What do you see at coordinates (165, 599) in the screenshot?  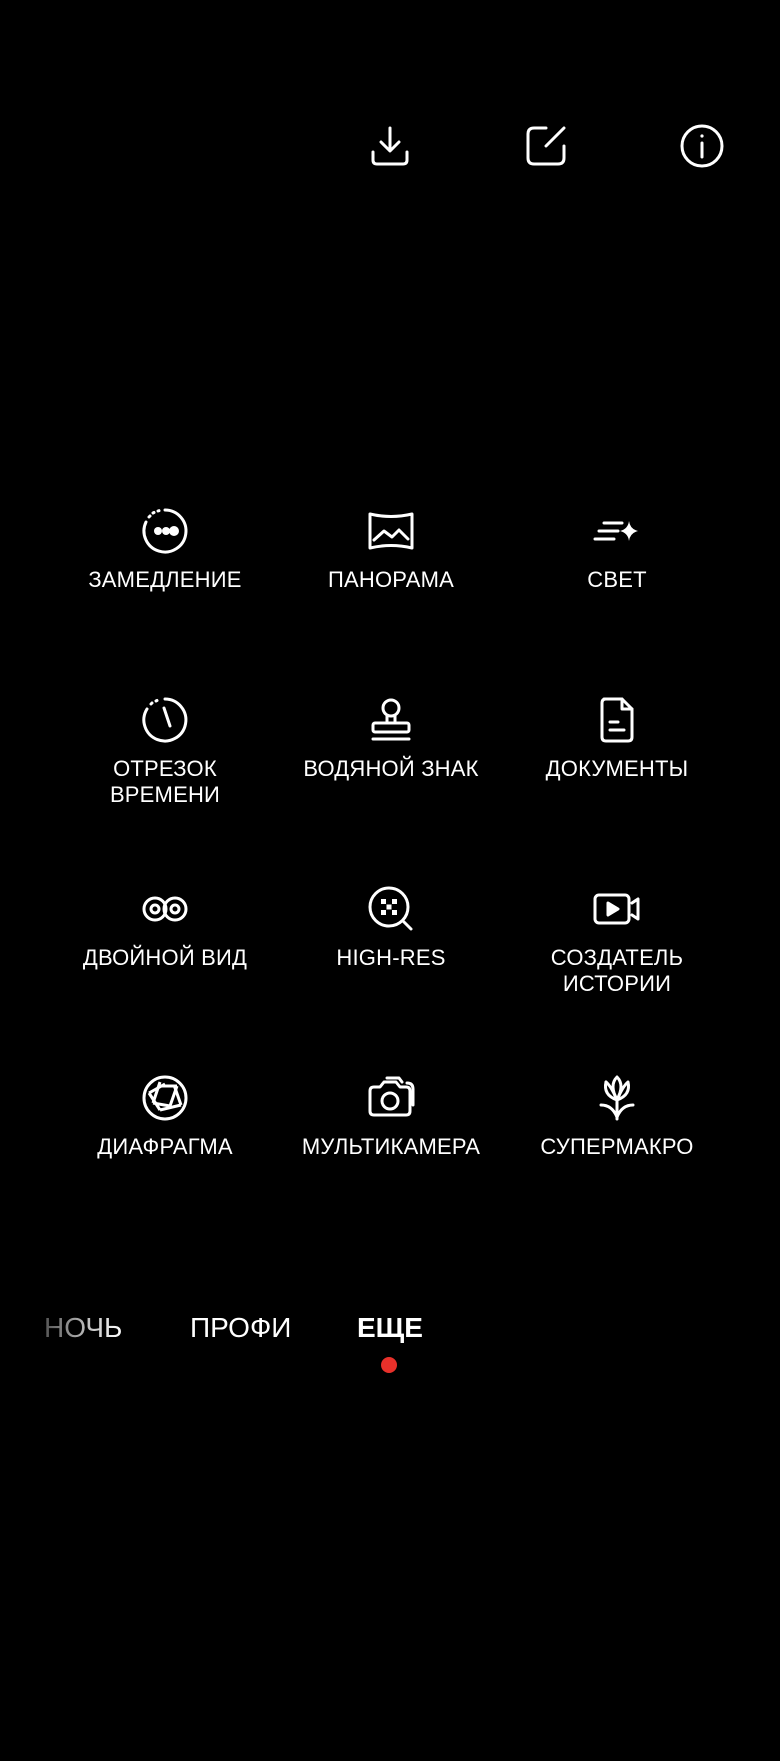 I see `mode-slow-motion: ЗАМЕДЛЕНИЕ` at bounding box center [165, 599].